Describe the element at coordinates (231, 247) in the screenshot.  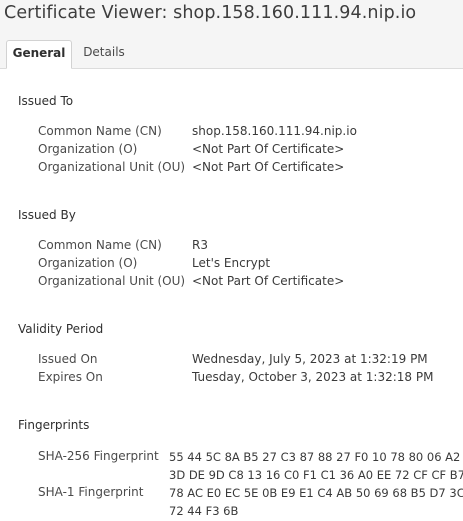
I see `issued-by-cn-row: Common Name (CN) R3` at that location.